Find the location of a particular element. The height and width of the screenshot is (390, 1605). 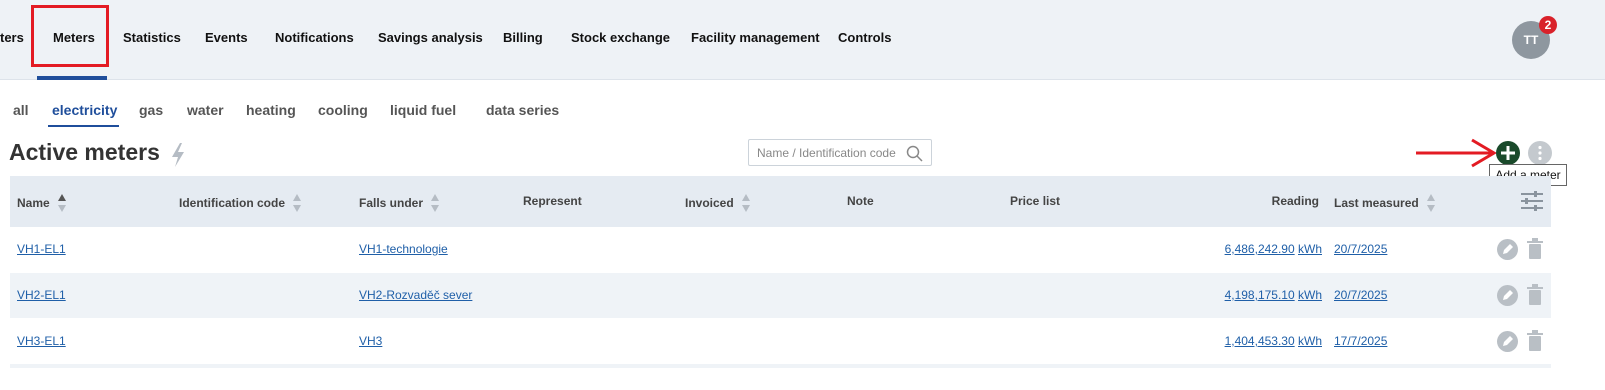

more-options-button is located at coordinates (1540, 153).